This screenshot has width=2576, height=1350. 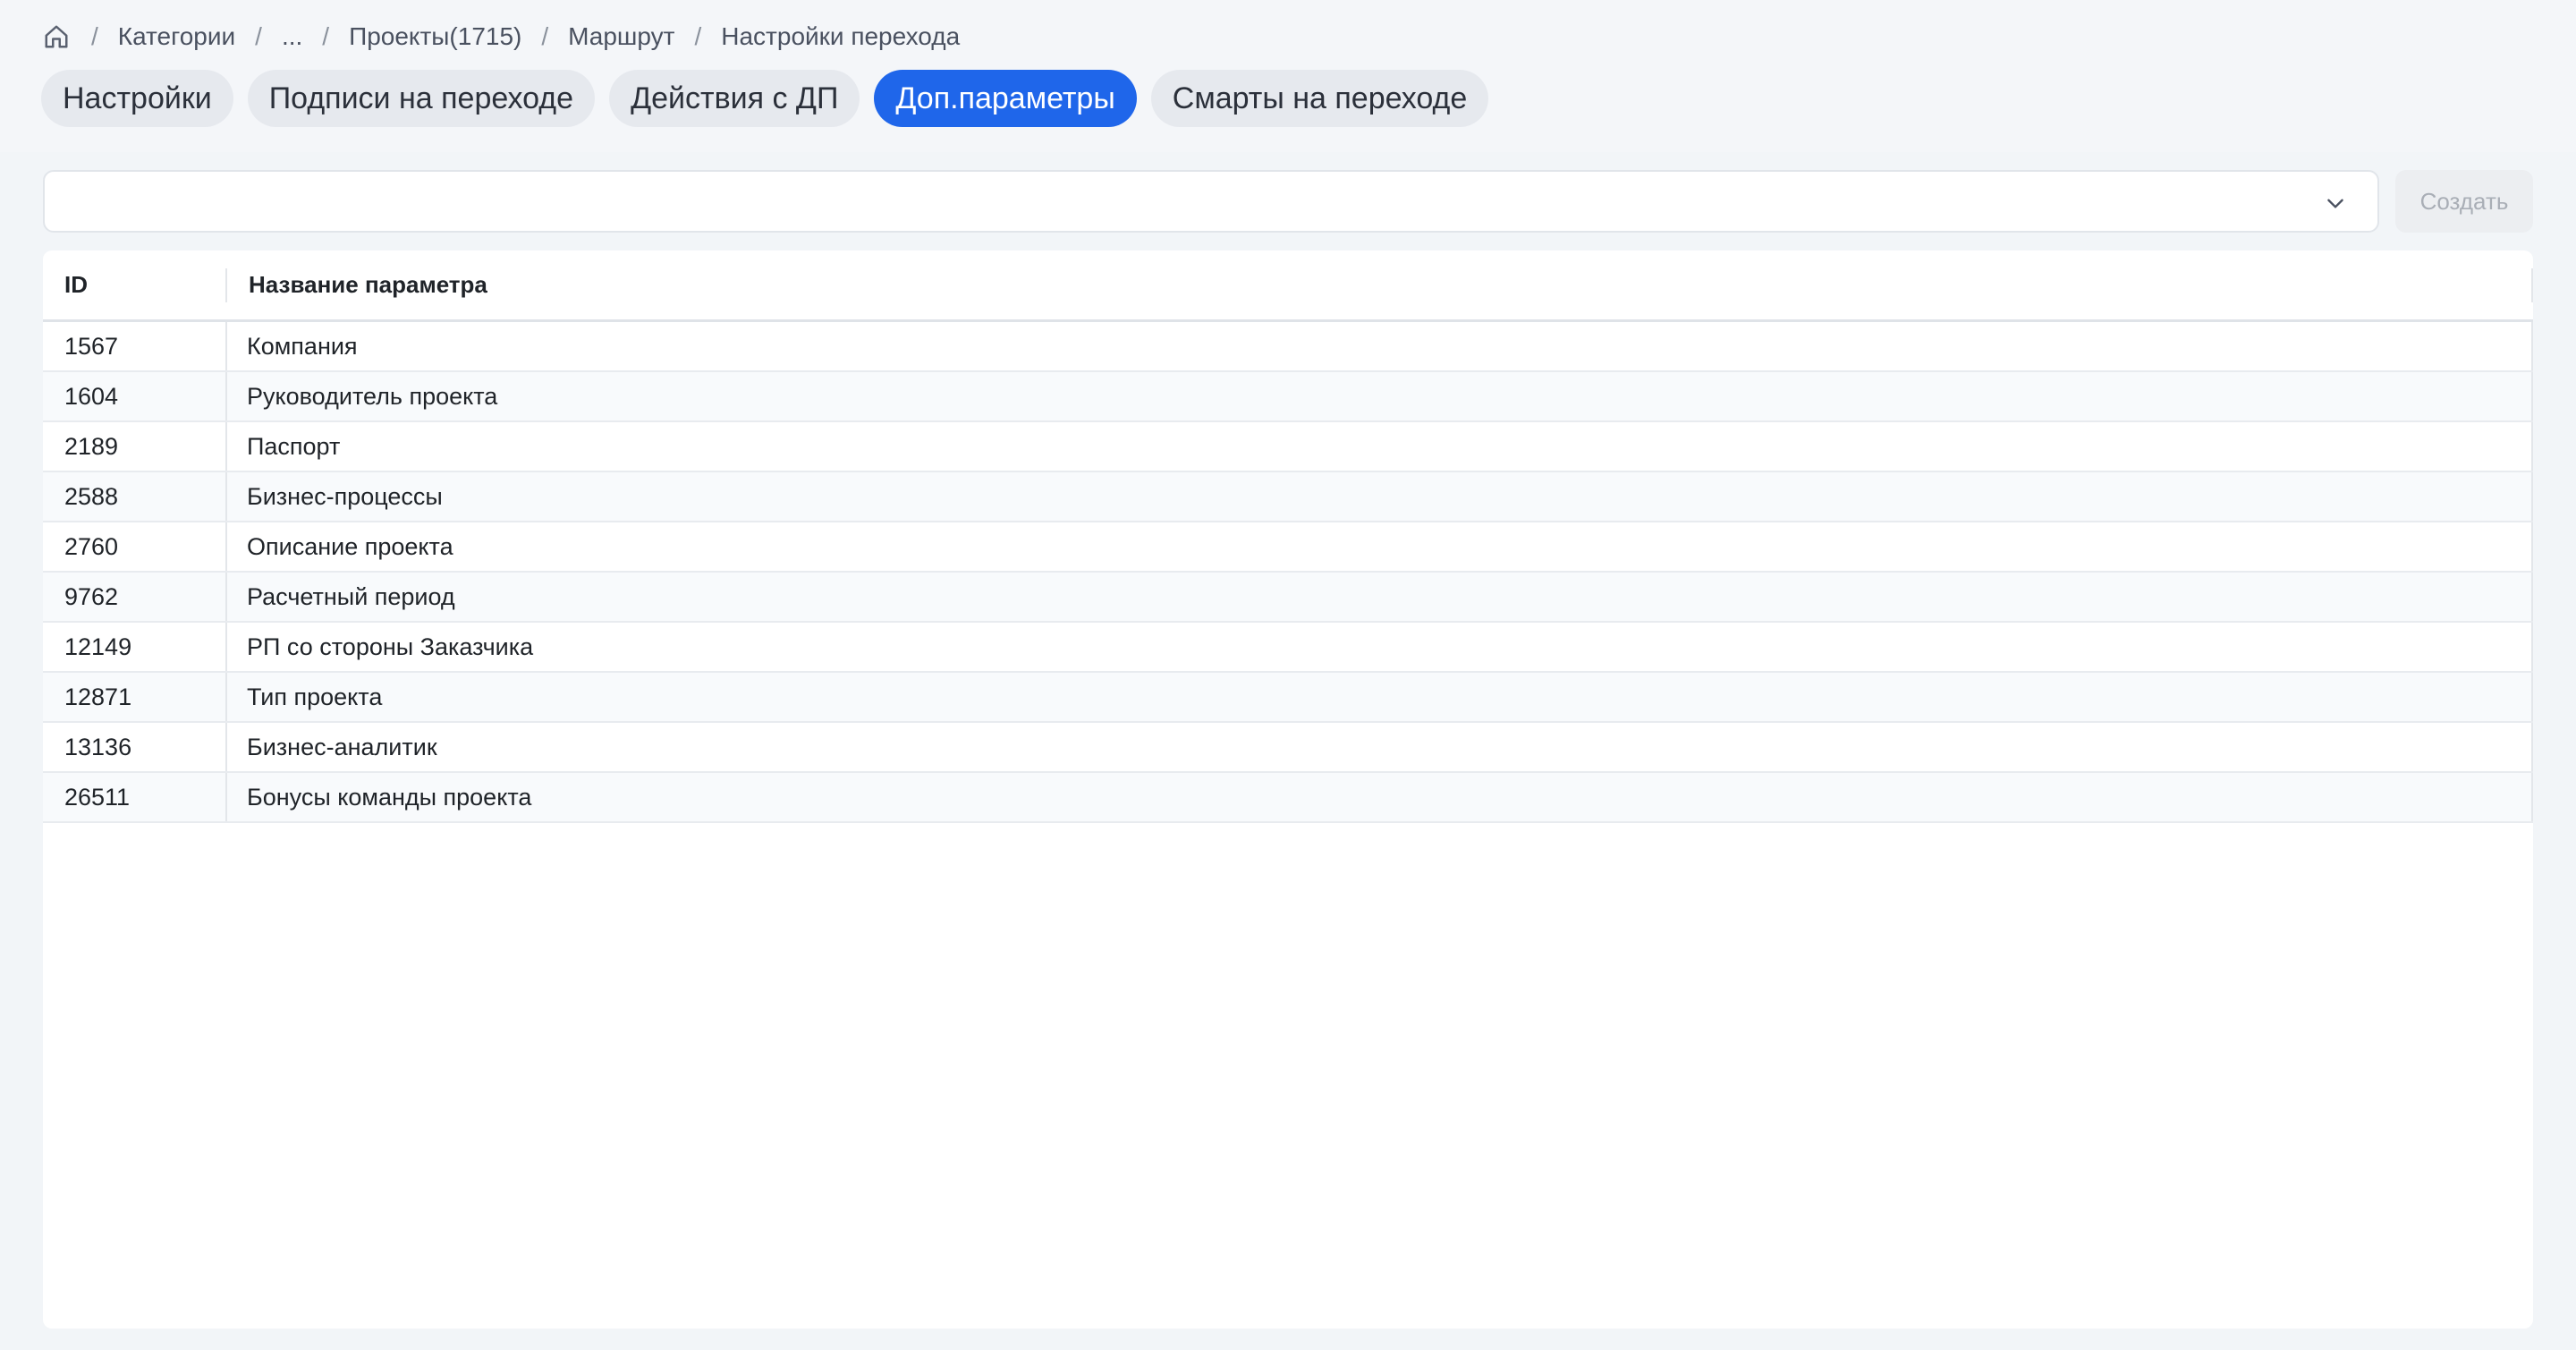 I want to click on breadcrumb-item-current: Настройки перехода, so click(x=841, y=36).